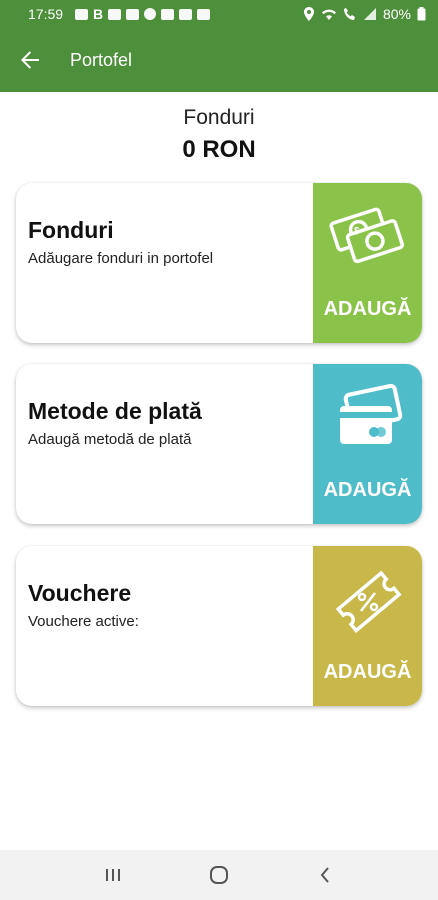 This screenshot has width=438, height=900. I want to click on funds-label: Fonduri, so click(219, 117).